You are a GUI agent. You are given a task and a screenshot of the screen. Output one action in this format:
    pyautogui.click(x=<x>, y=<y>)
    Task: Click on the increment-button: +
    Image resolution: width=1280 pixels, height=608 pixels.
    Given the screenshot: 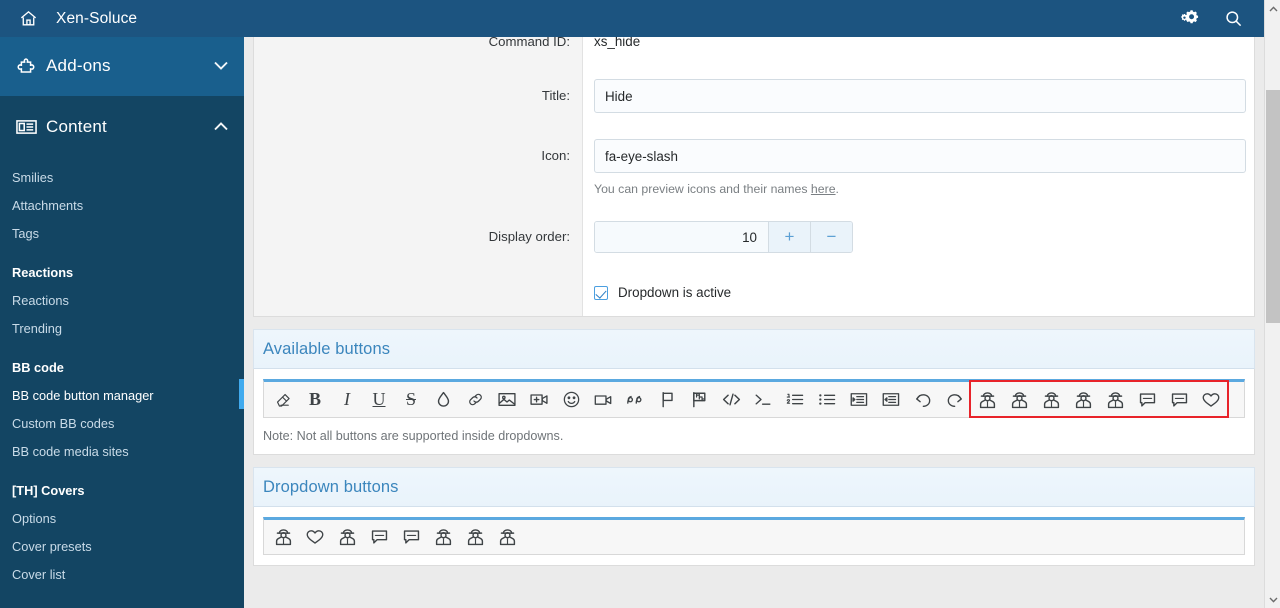 What is the action you would take?
    pyautogui.click(x=789, y=237)
    